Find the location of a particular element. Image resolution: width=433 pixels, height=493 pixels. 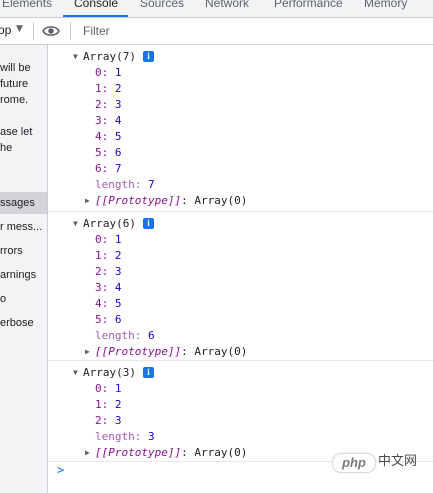

warning-line: he is located at coordinates (6, 148).